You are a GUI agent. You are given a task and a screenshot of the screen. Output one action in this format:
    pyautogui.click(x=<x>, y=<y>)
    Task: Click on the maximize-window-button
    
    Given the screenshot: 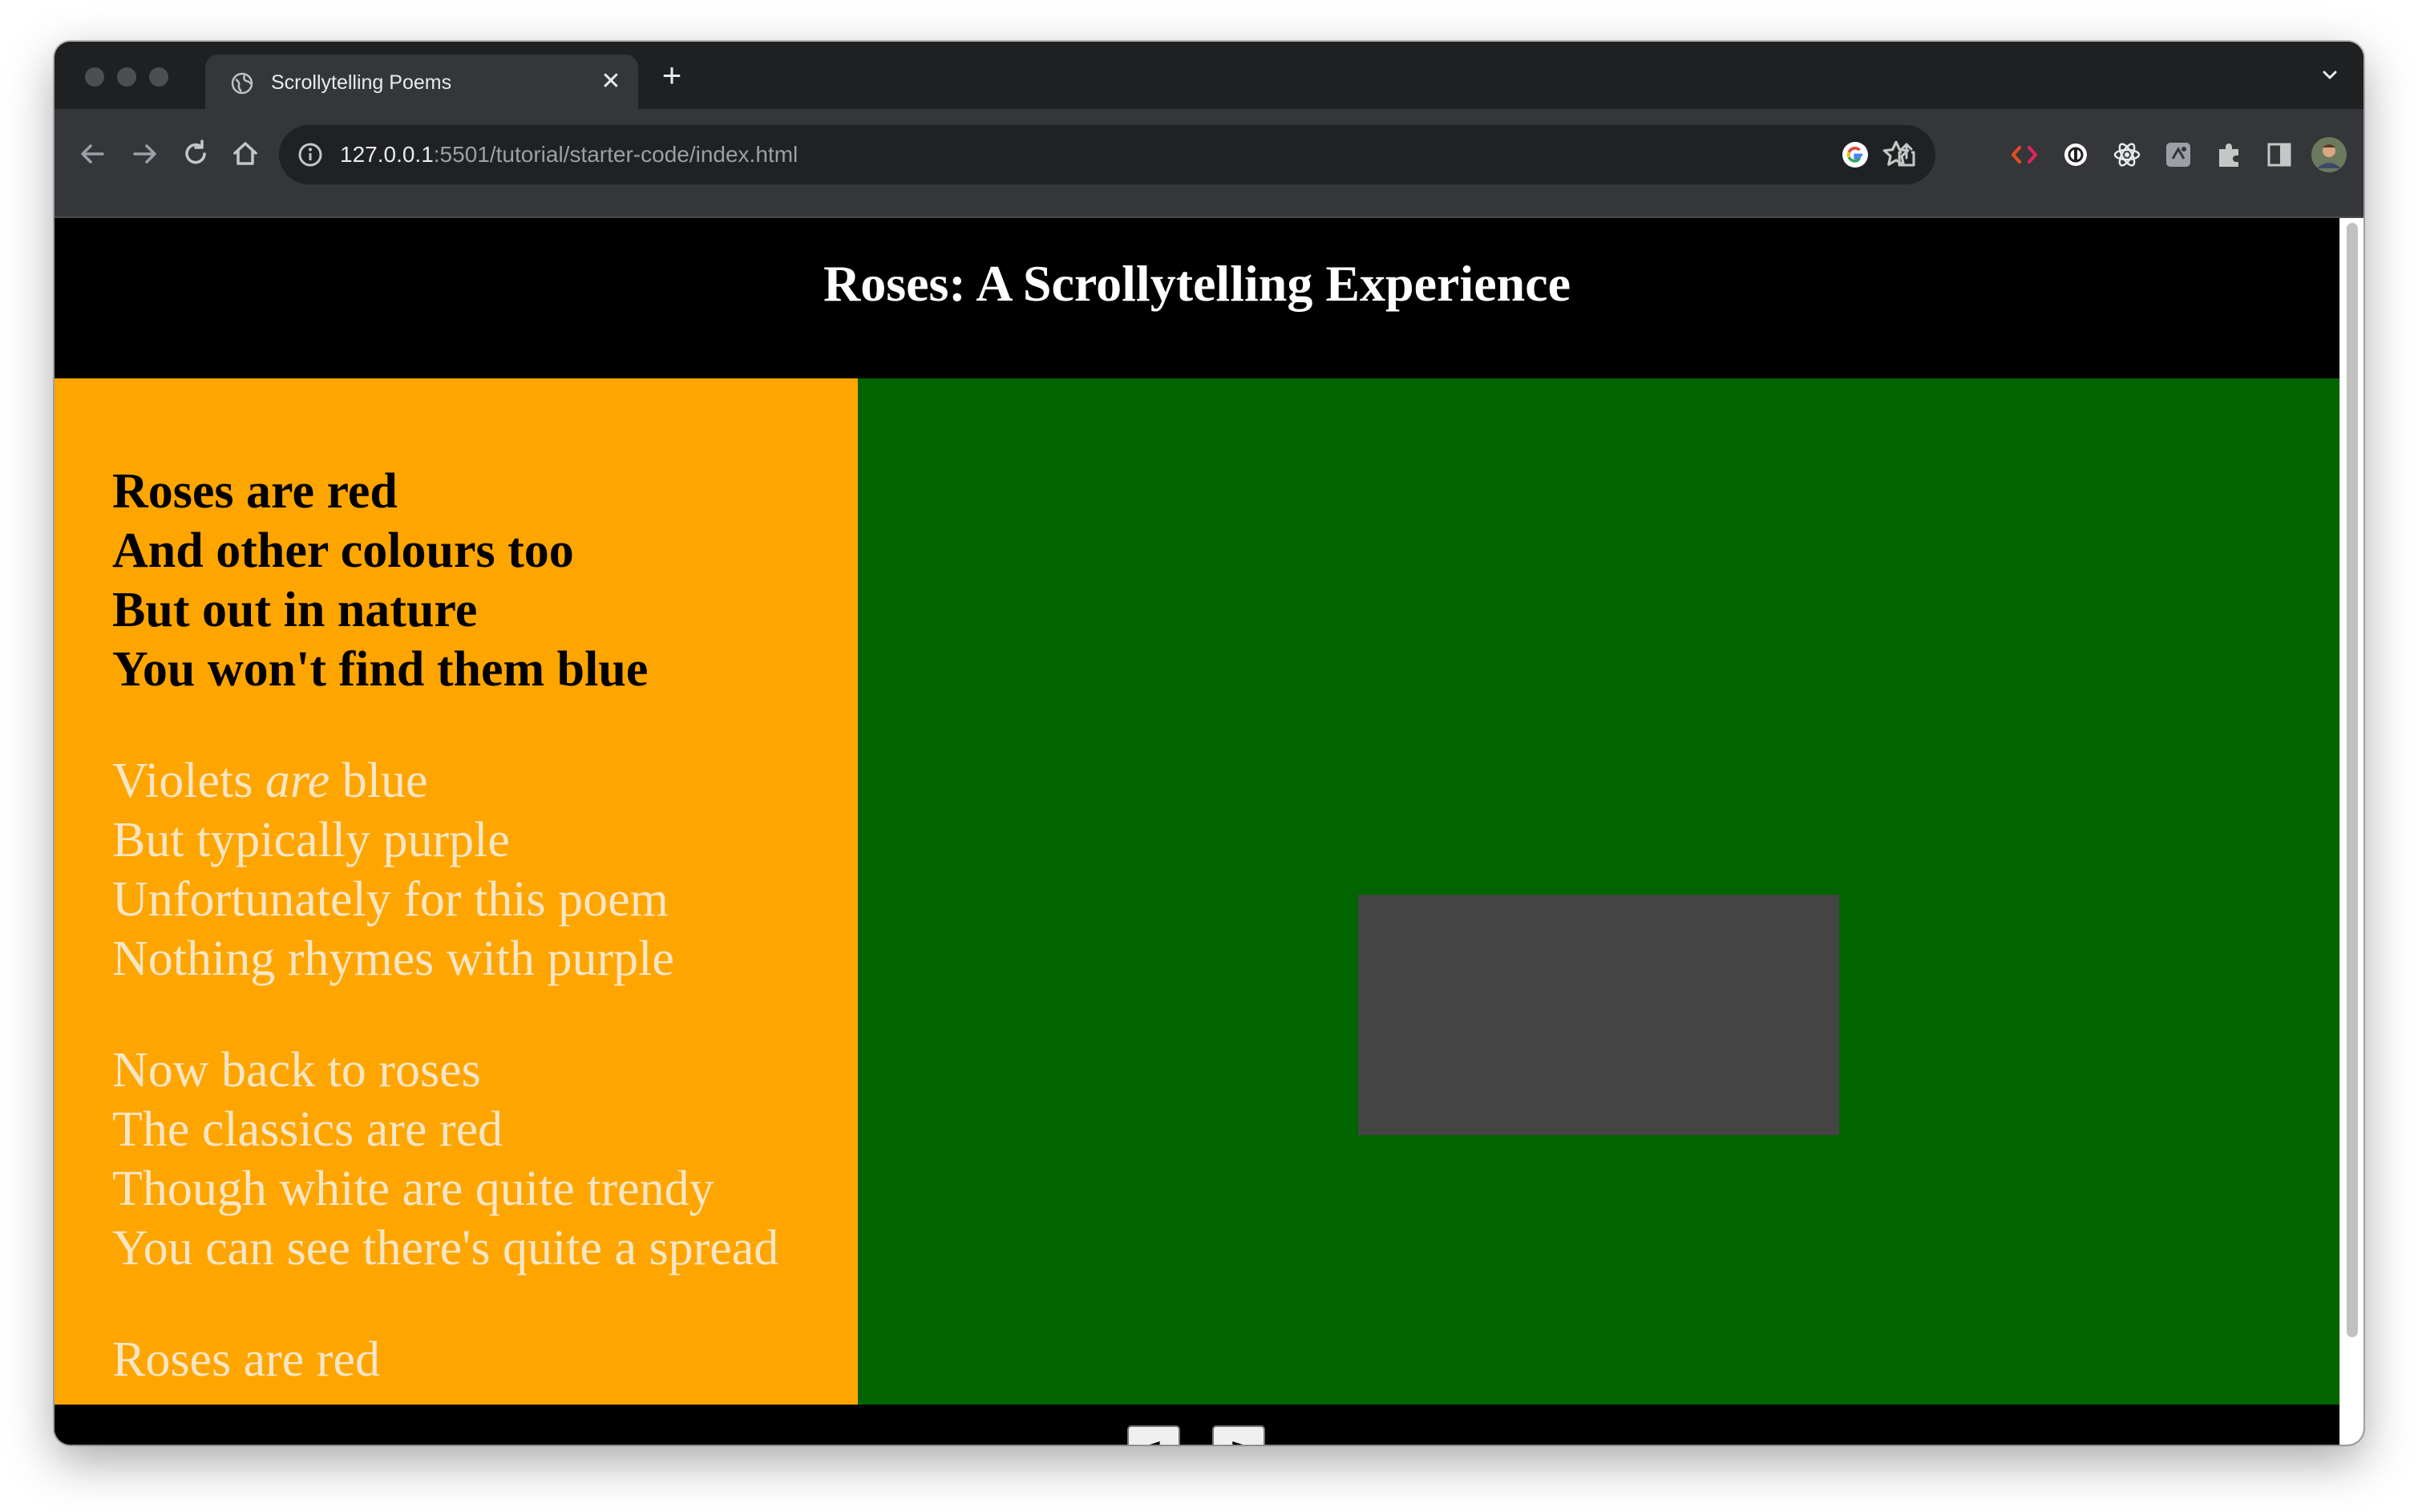 What is the action you would take?
    pyautogui.click(x=158, y=77)
    